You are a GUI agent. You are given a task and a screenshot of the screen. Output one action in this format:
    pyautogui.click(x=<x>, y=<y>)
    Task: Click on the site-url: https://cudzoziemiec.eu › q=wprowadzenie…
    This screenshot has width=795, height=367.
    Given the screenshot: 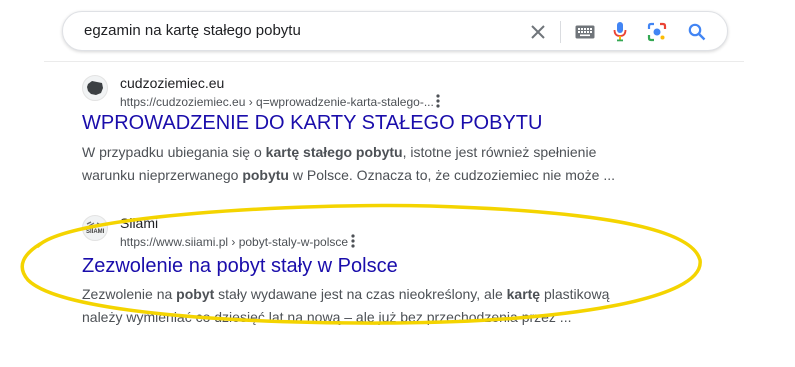 What is the action you would take?
    pyautogui.click(x=277, y=102)
    